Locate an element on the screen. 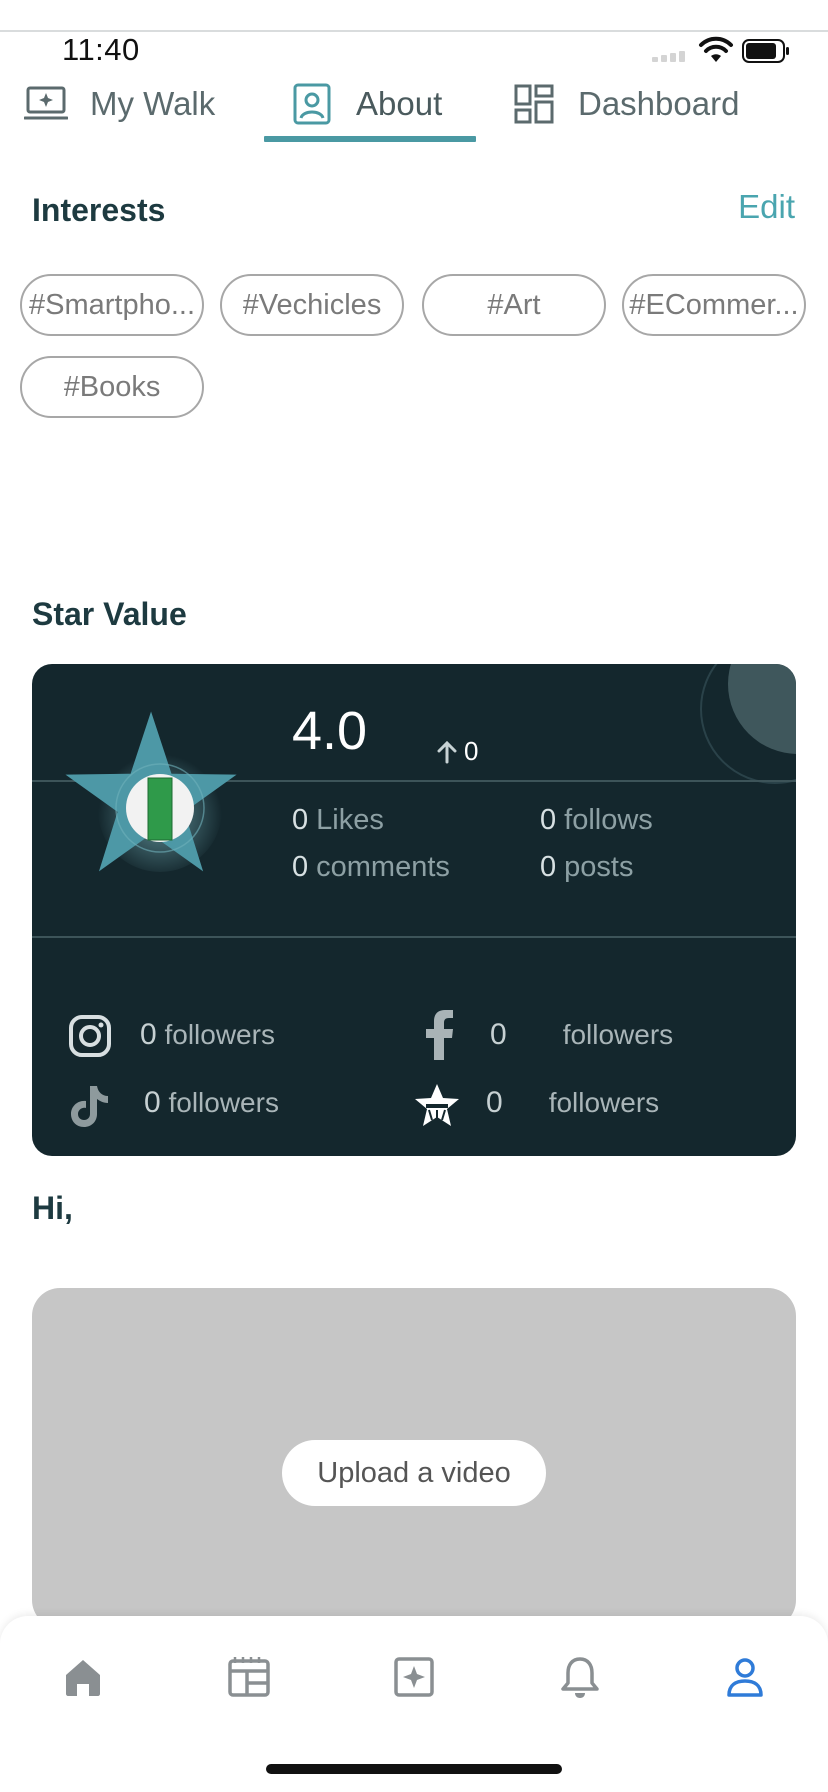  tiktok-label: followers is located at coordinates (223, 1102).